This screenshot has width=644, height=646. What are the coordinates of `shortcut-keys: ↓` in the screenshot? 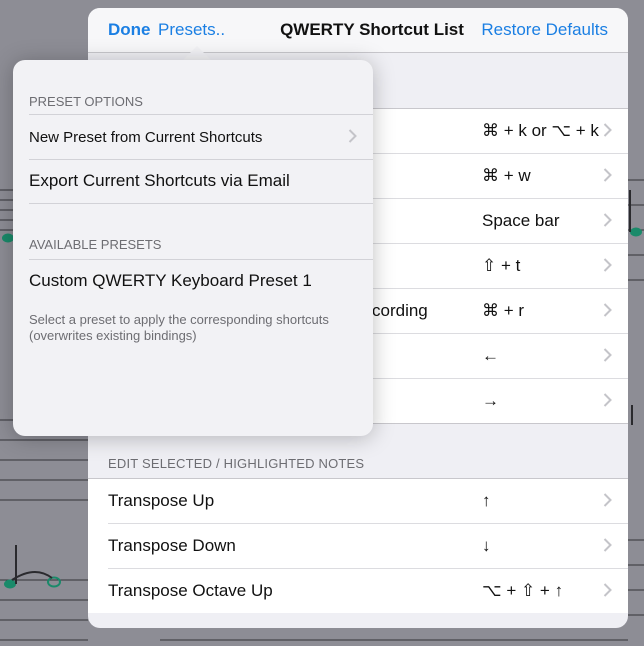 It's located at (486, 545).